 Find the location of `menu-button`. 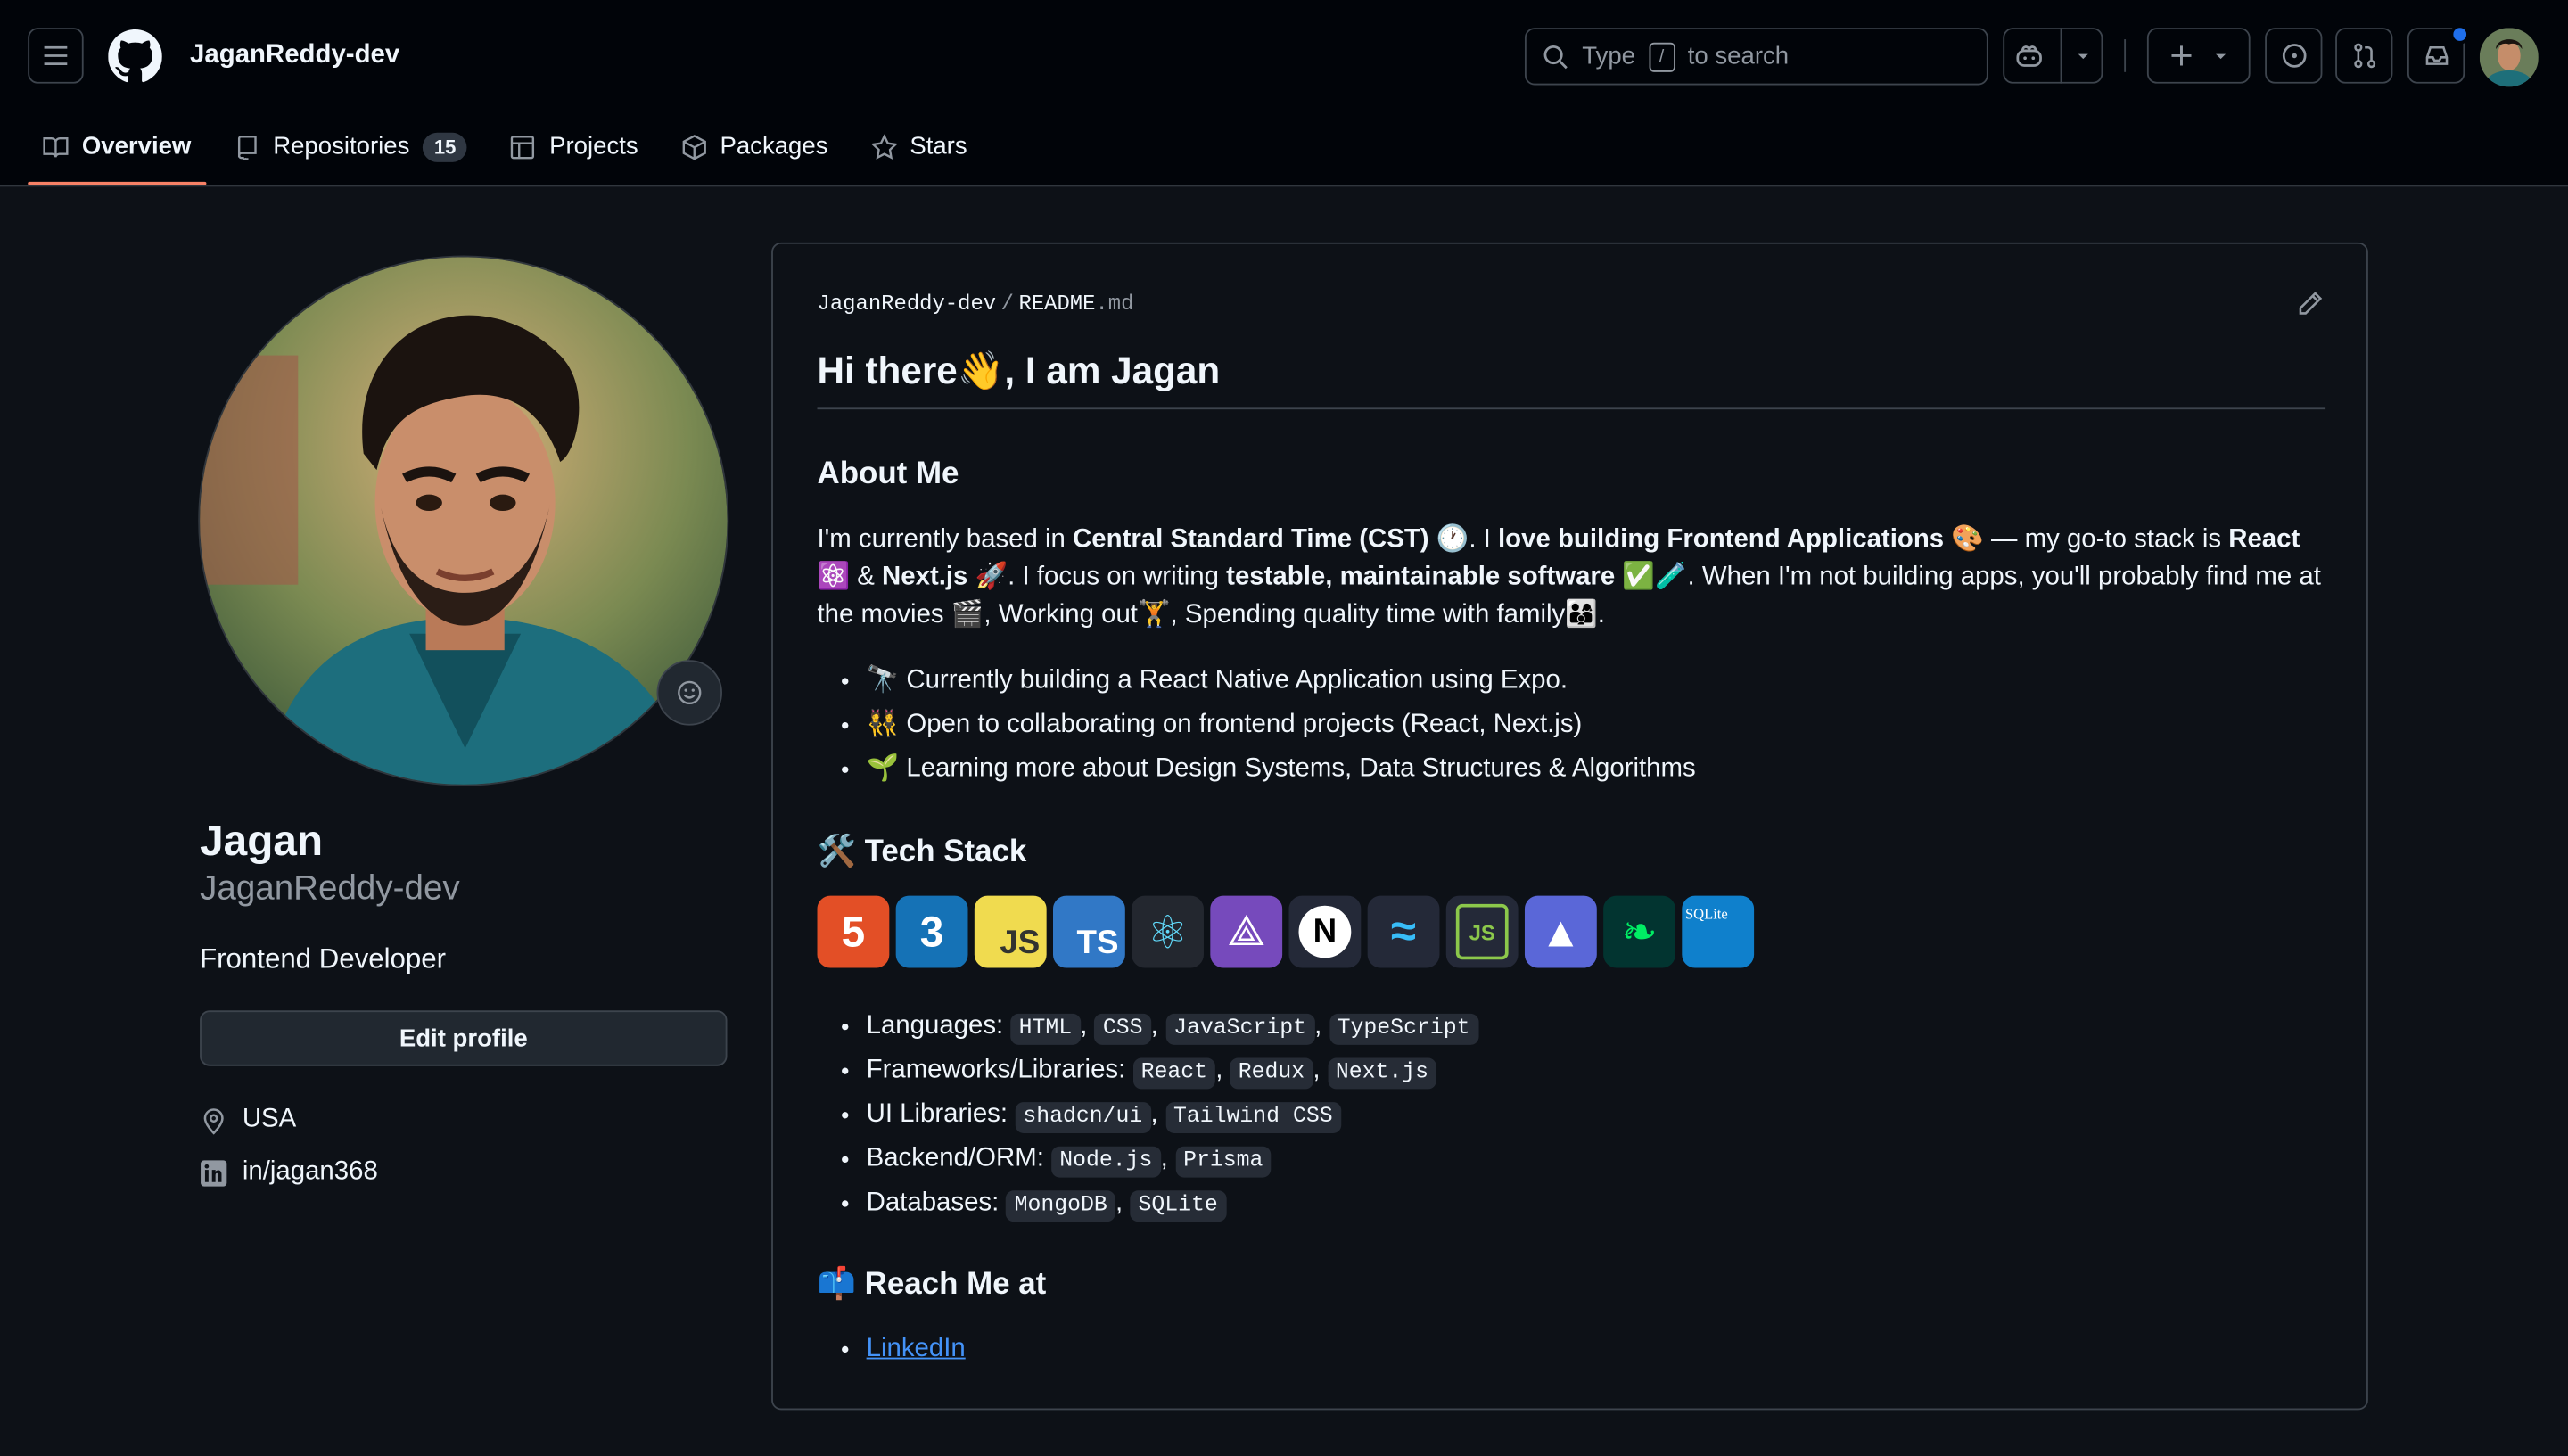

menu-button is located at coordinates (56, 56).